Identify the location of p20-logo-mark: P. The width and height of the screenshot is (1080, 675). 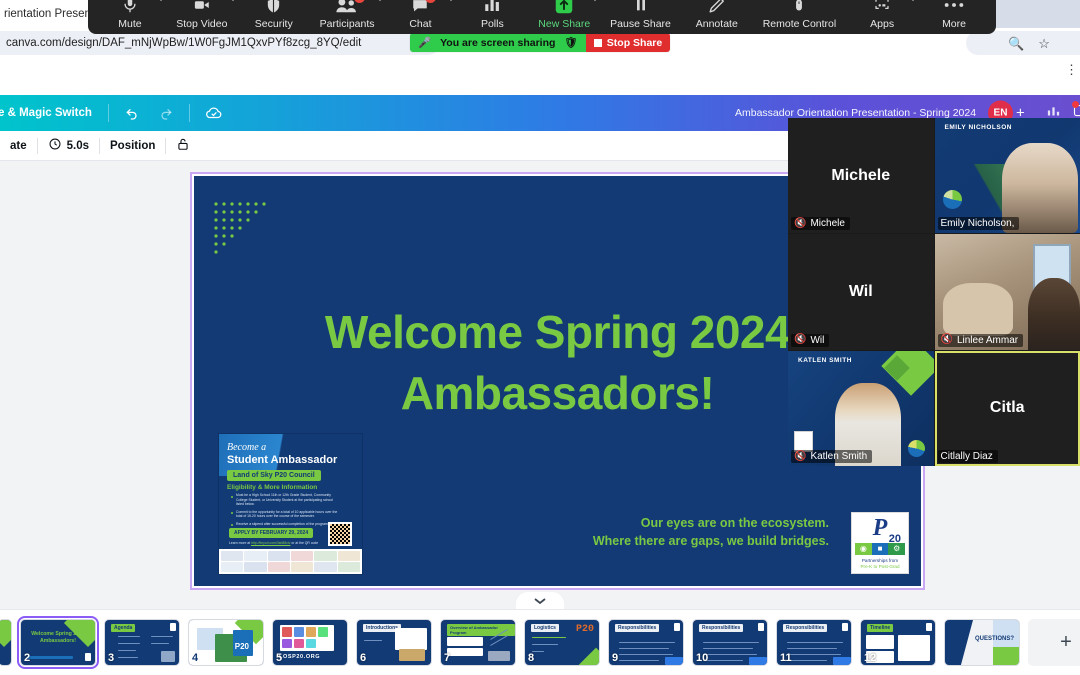
(880, 528).